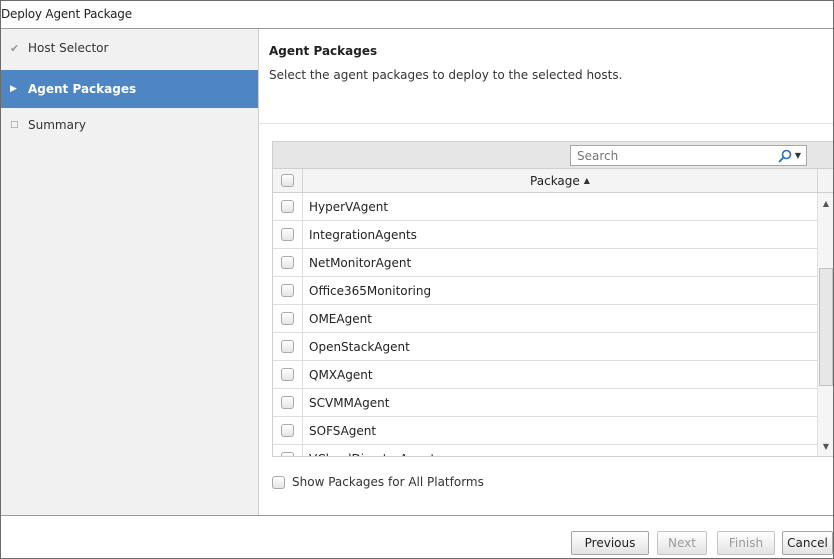 This screenshot has width=834, height=559. What do you see at coordinates (545, 263) in the screenshot?
I see `table-row: NetMonitorAgent` at bounding box center [545, 263].